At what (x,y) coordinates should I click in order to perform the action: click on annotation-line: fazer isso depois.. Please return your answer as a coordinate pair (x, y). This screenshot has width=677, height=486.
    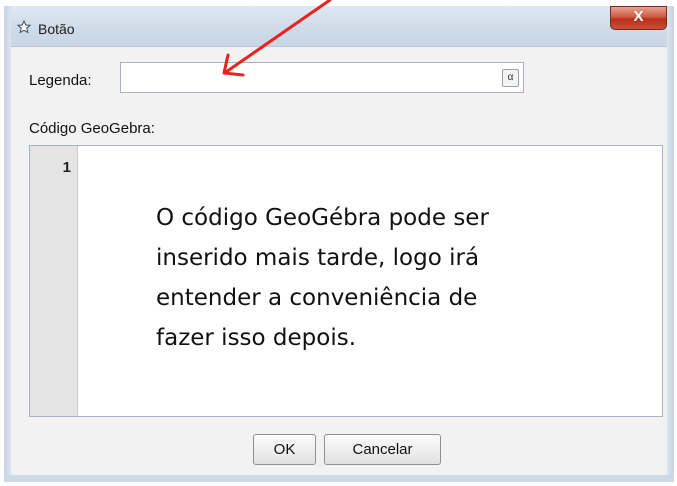
    Looking at the image, I should click on (256, 338).